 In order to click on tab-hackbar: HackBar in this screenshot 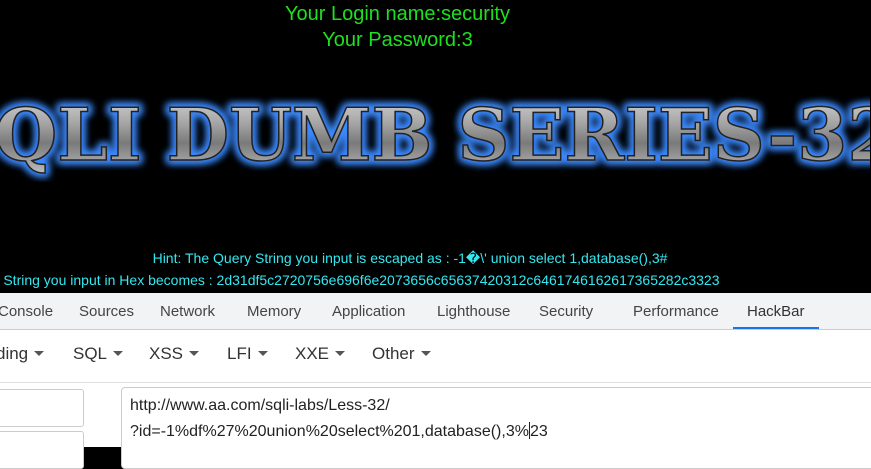, I will do `click(775, 311)`.